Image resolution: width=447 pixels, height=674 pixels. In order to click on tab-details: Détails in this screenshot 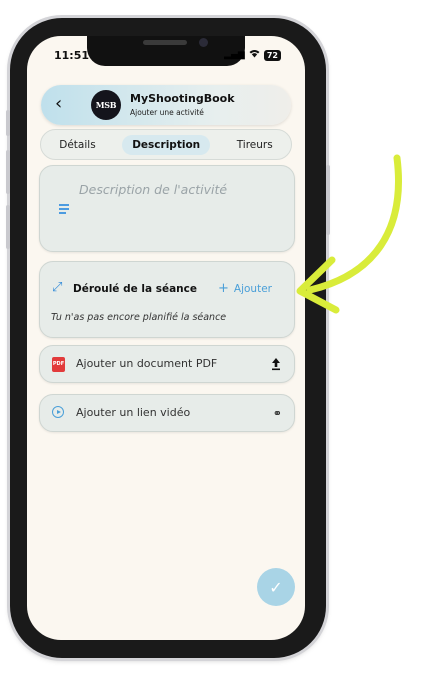, I will do `click(77, 145)`.